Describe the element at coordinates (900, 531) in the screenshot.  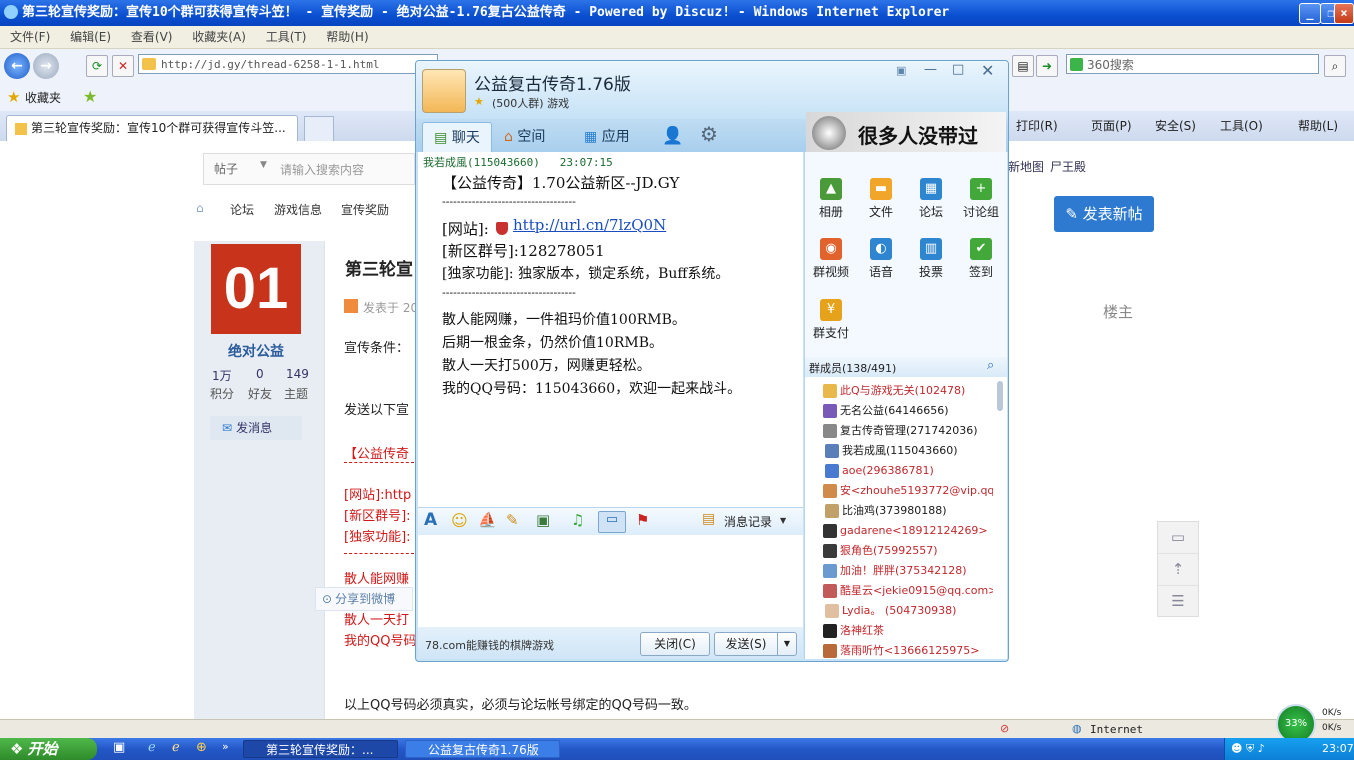
I see `member-row: gadarene<18912124269>` at that location.